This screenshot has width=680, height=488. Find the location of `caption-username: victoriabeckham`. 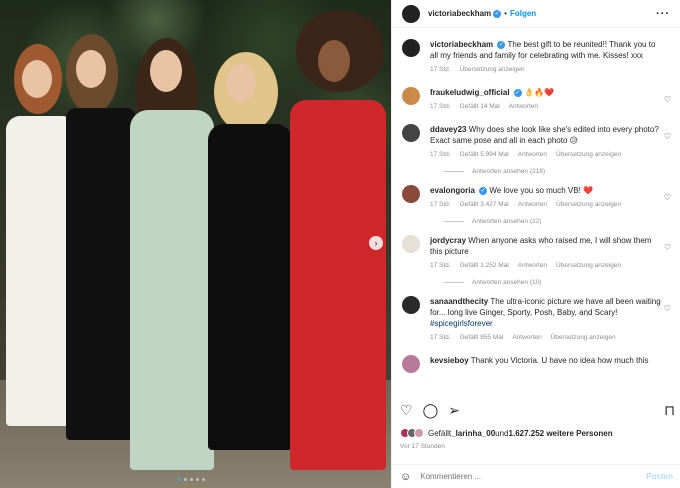

caption-username: victoriabeckham is located at coordinates (461, 44).